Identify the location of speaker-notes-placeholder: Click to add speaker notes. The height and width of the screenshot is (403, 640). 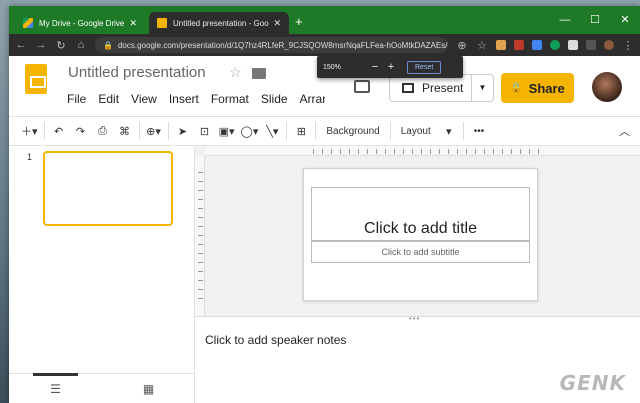
(275, 340).